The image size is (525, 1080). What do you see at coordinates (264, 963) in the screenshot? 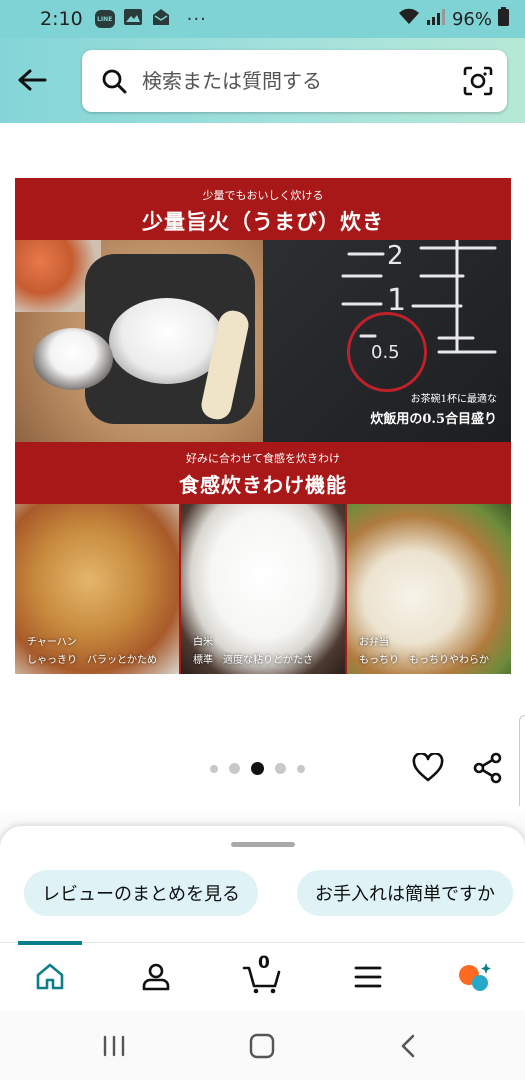
I see `cart-count: 0` at bounding box center [264, 963].